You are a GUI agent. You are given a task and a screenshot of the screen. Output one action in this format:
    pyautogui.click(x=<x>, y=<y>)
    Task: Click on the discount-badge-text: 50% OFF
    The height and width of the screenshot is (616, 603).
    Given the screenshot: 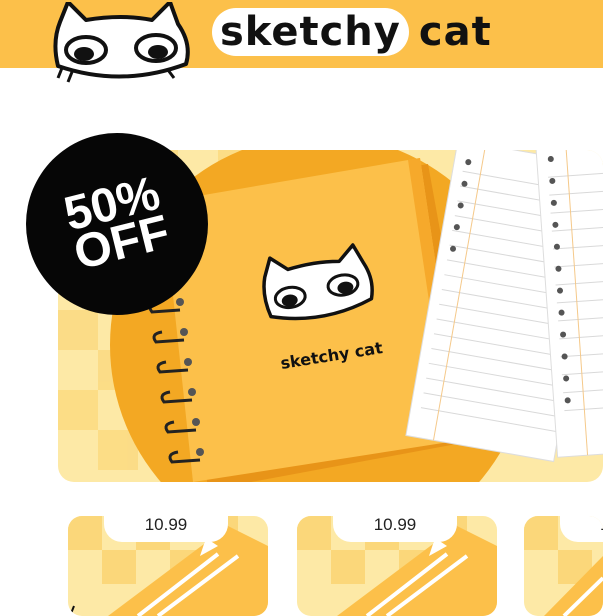 What is the action you would take?
    pyautogui.click(x=117, y=223)
    